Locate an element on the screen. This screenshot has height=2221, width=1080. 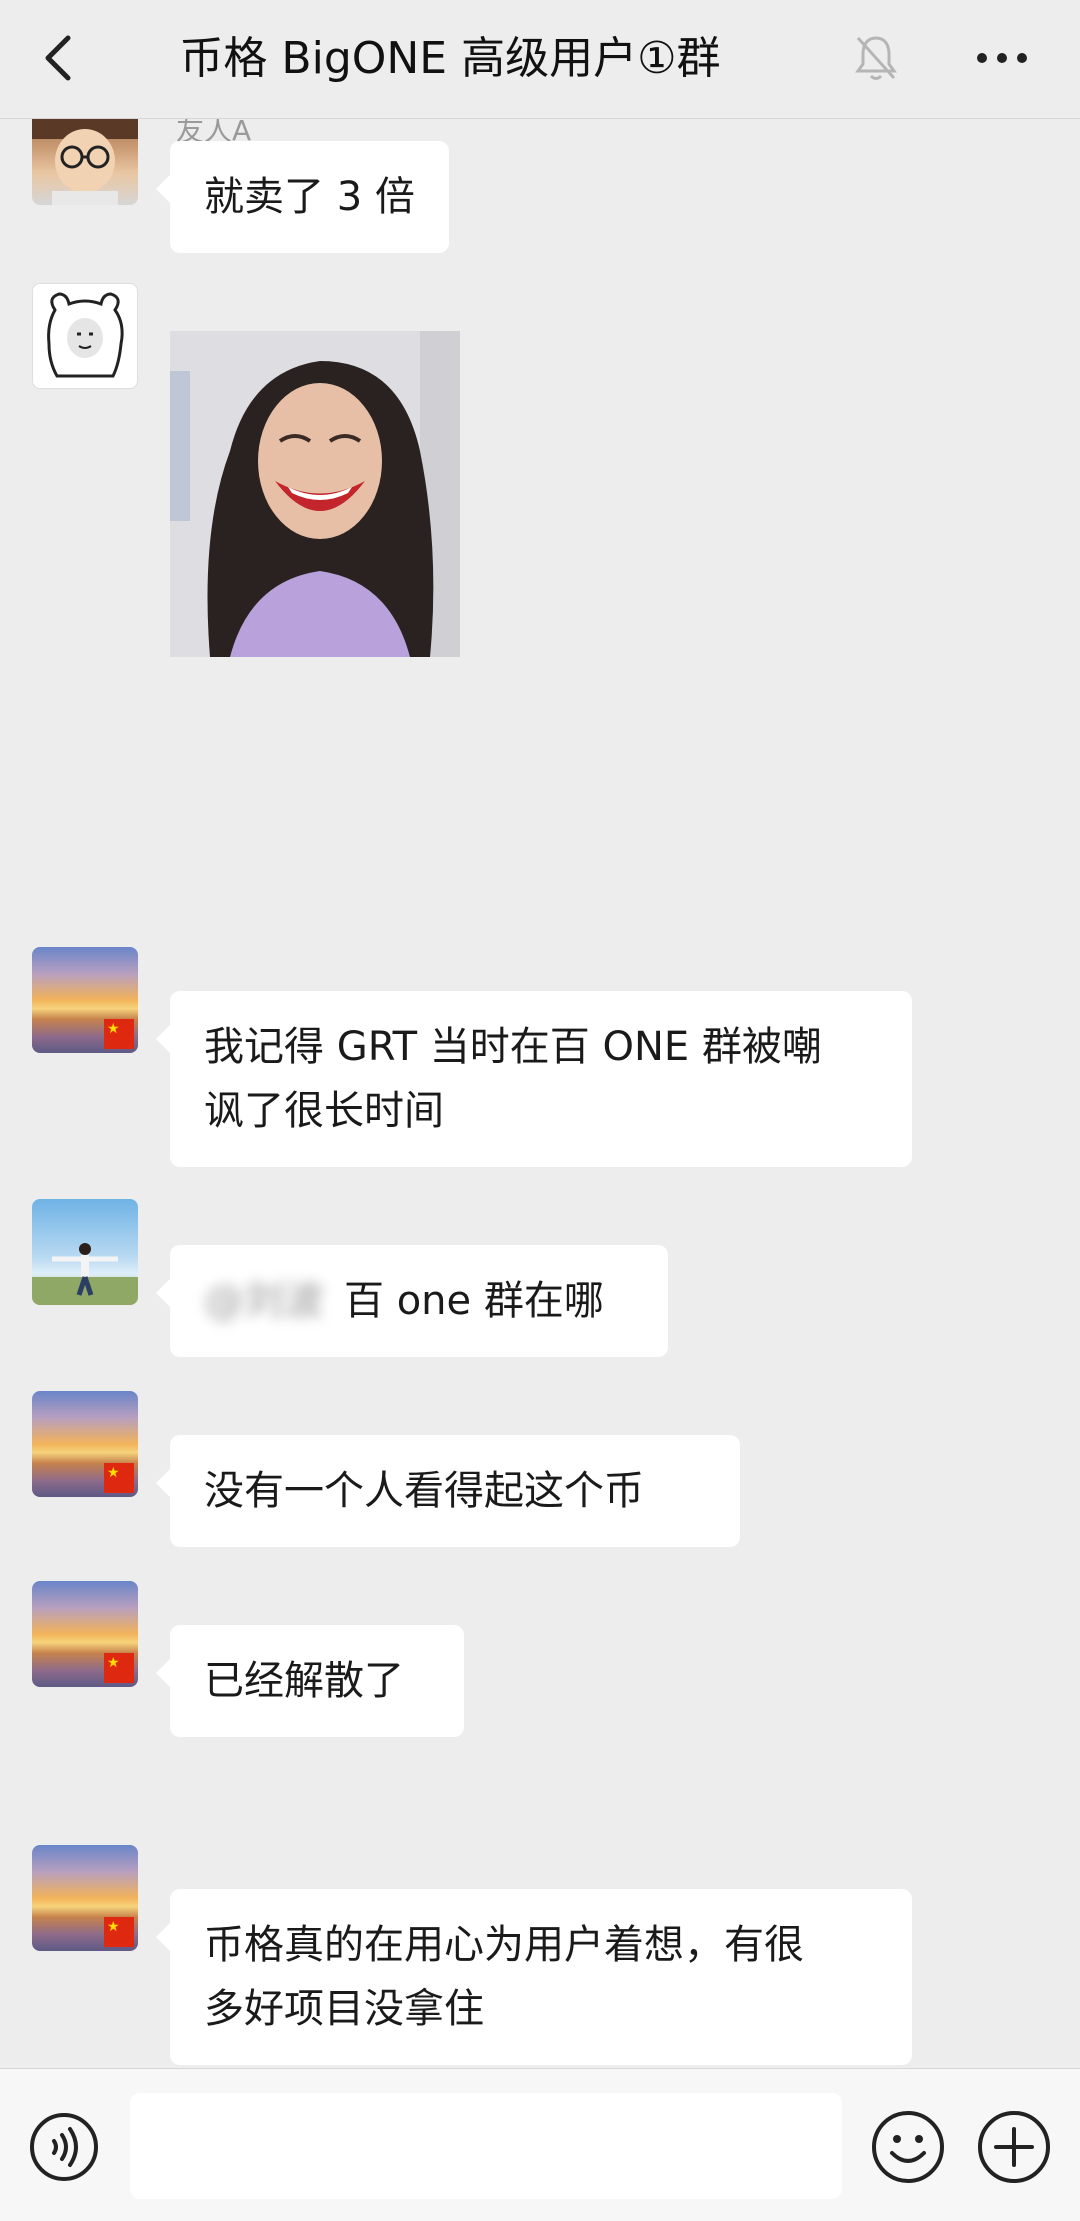
message-text-line: 讽了很长时间 is located at coordinates (324, 1111).